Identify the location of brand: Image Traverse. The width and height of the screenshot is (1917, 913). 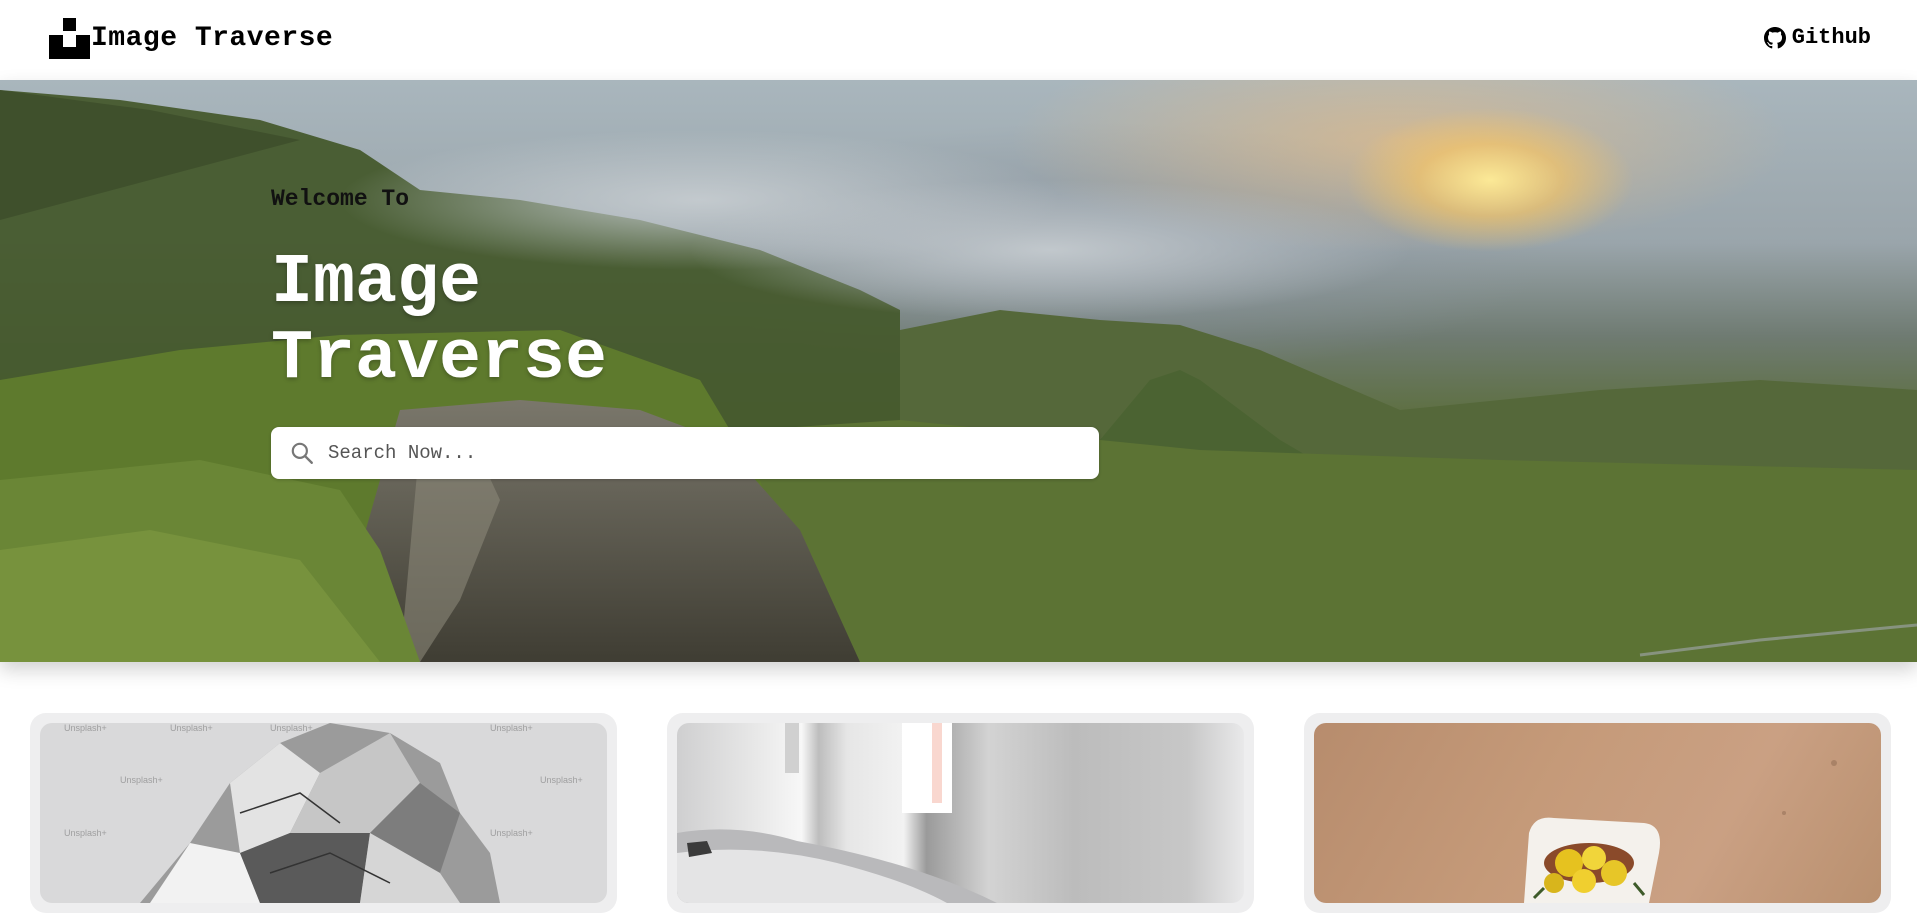
(191, 38).